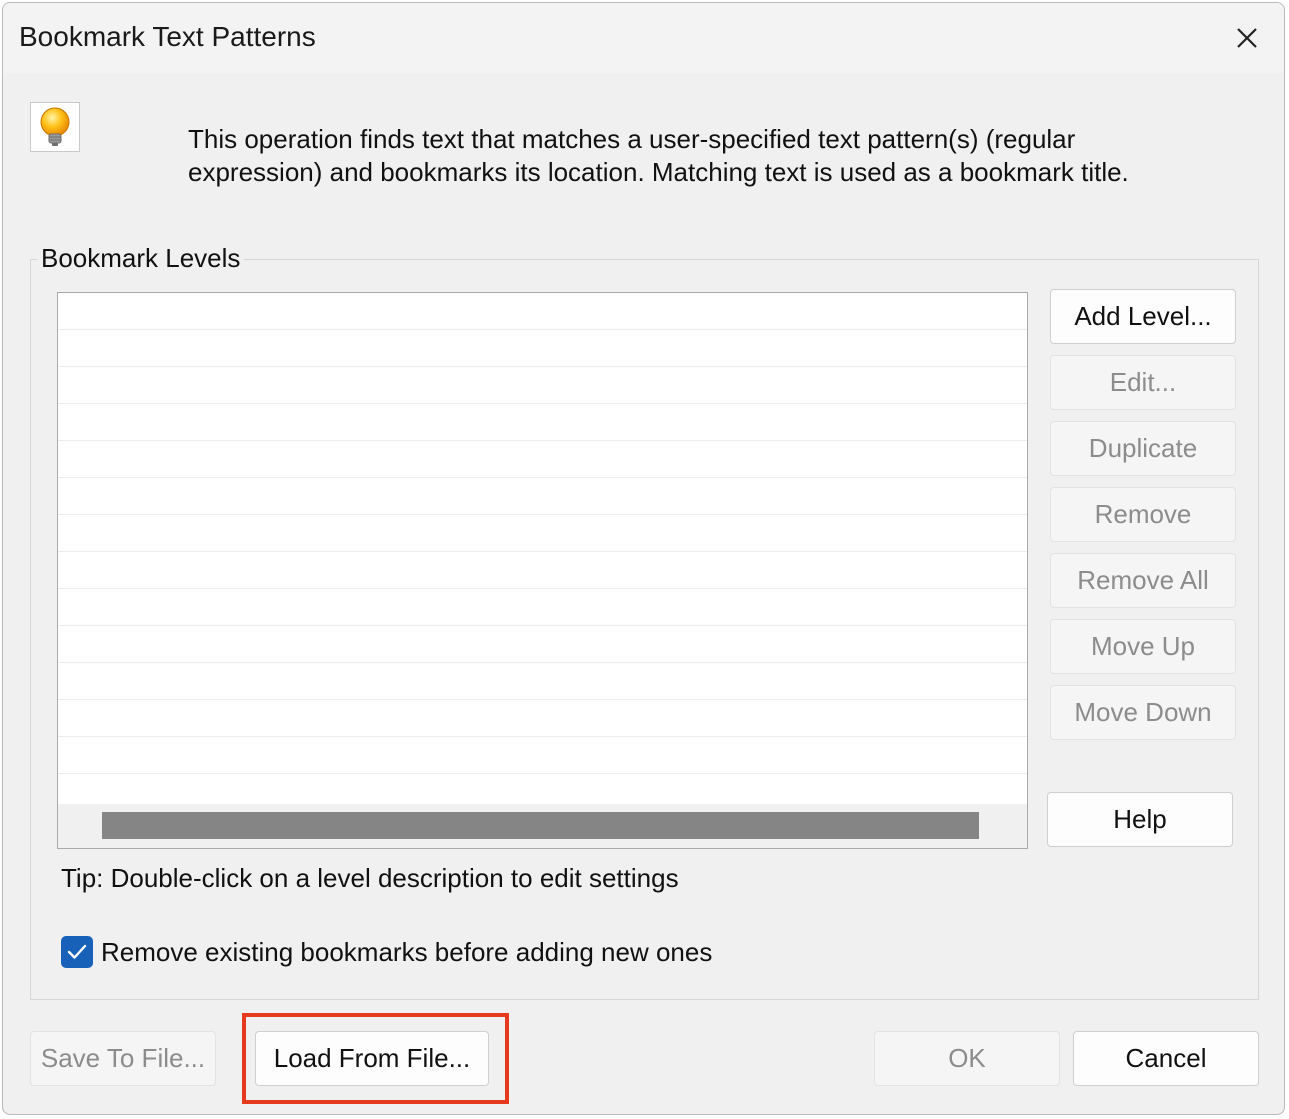 The height and width of the screenshot is (1119, 1289). What do you see at coordinates (1247, 38) in the screenshot?
I see `close-icon` at bounding box center [1247, 38].